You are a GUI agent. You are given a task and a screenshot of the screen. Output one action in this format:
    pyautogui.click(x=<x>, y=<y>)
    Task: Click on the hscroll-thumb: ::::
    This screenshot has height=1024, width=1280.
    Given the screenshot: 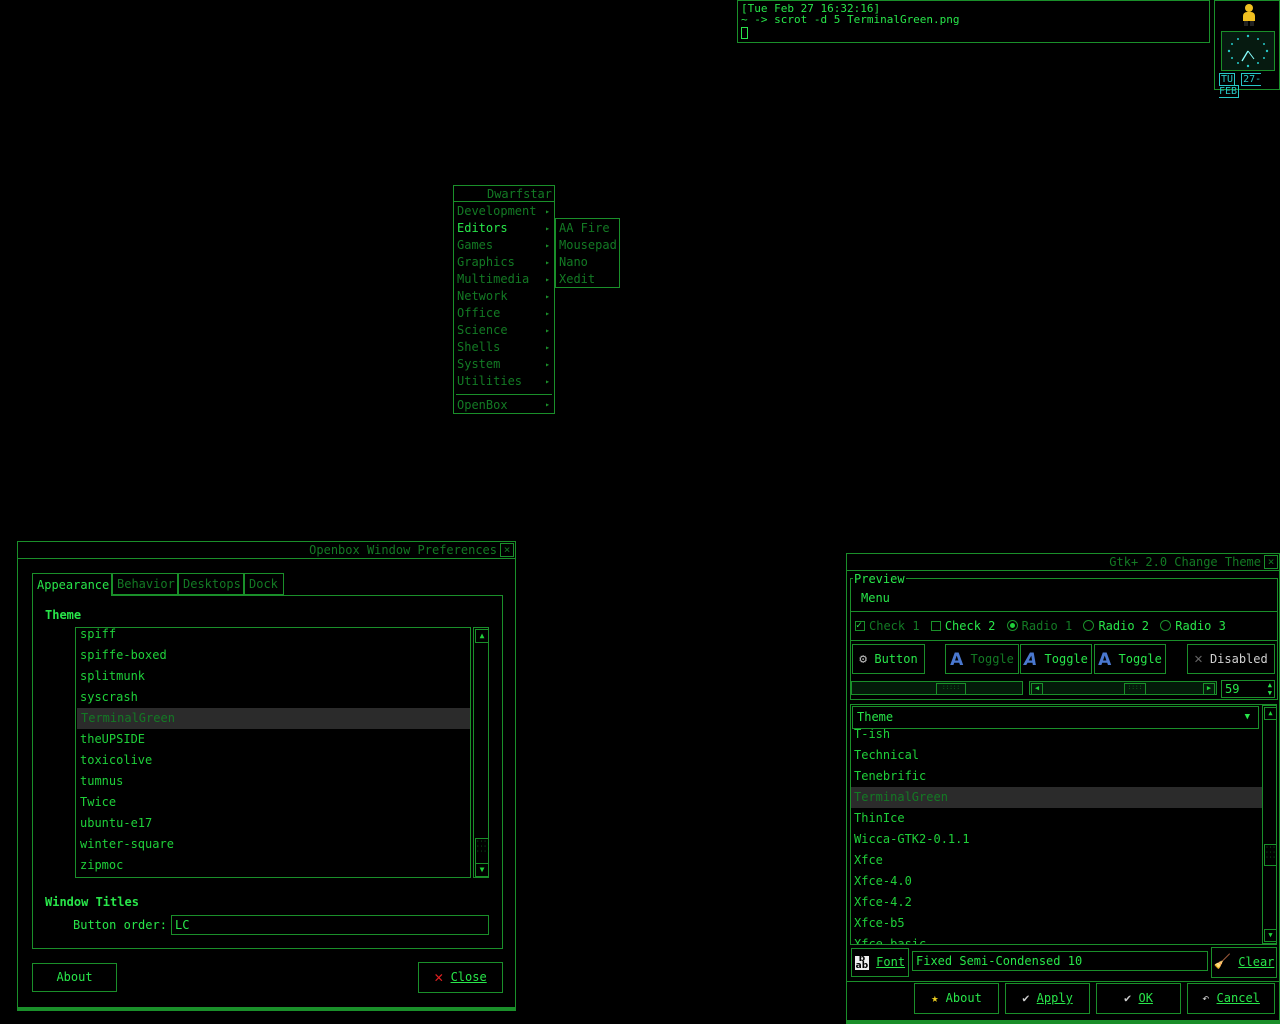 What is the action you would take?
    pyautogui.click(x=1135, y=689)
    